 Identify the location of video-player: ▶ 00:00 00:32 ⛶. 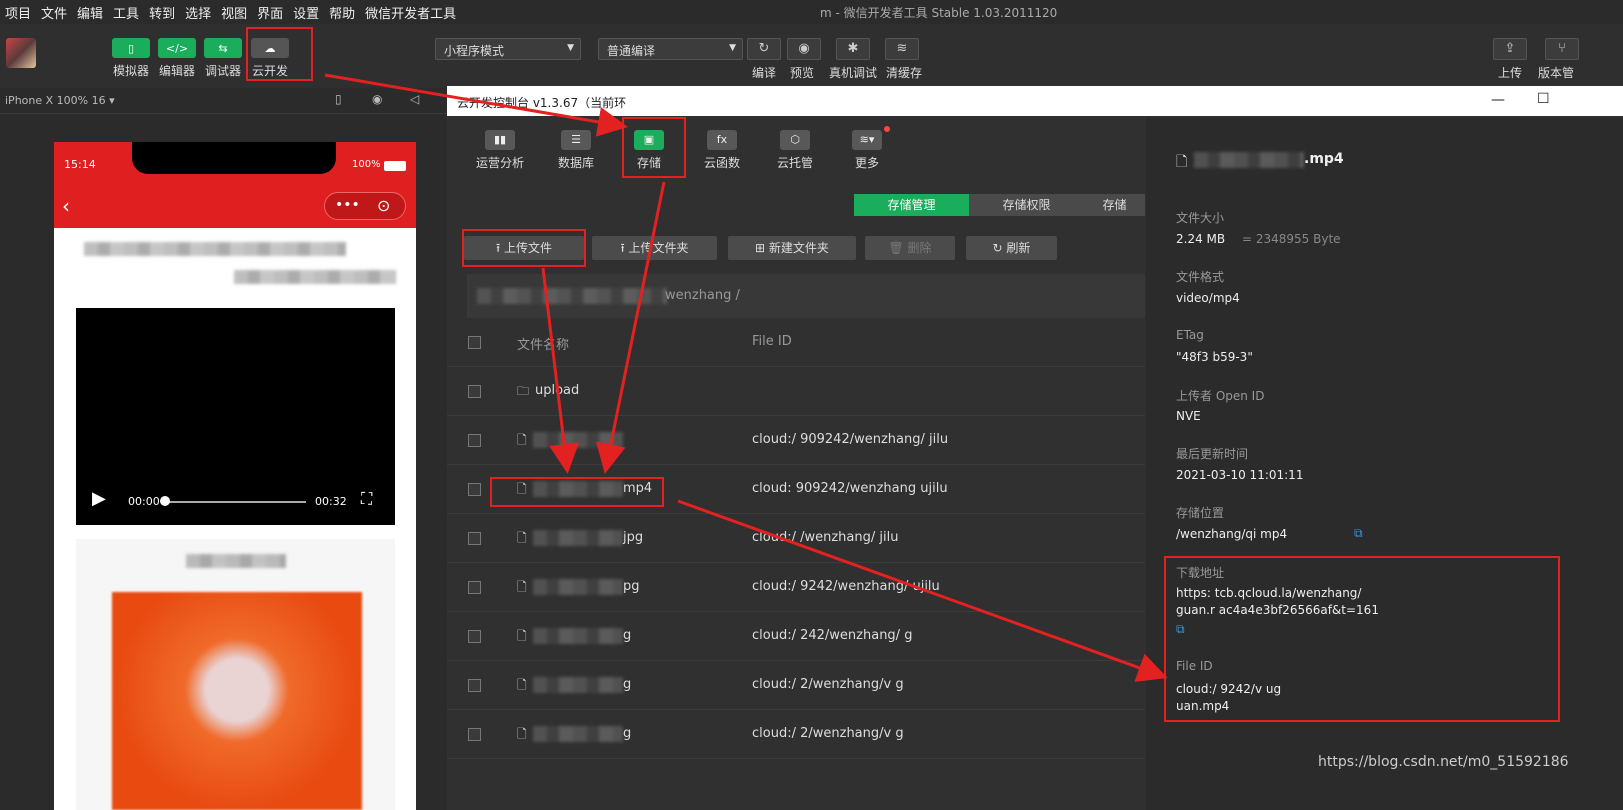
(235, 416).